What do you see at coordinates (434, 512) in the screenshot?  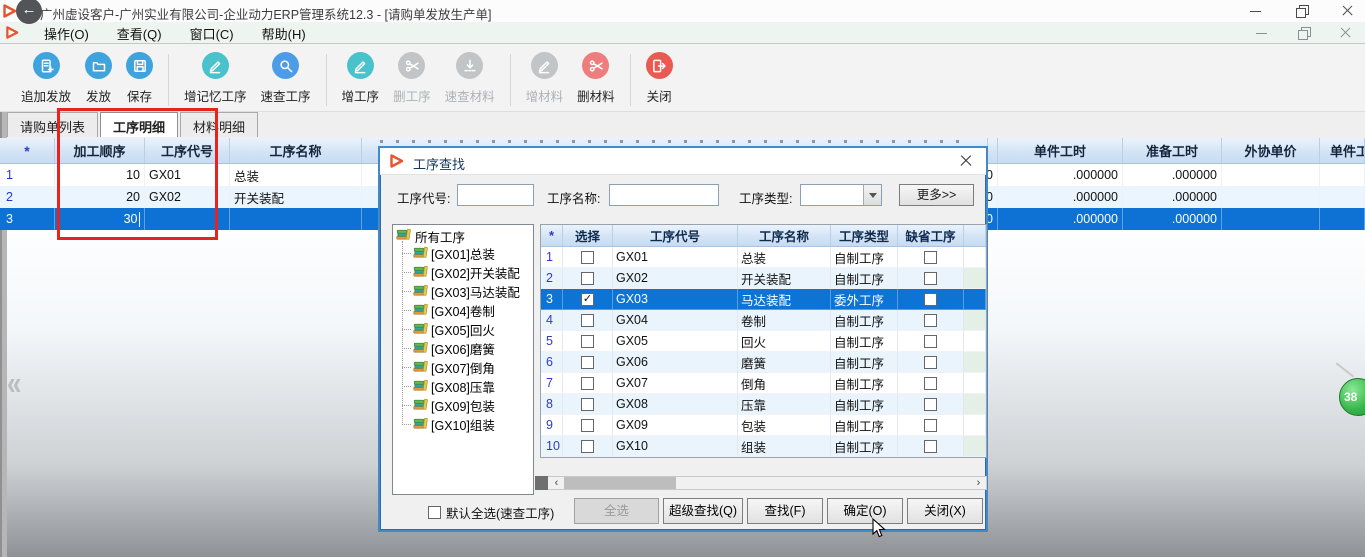 I see `default-select-all-checkbox` at bounding box center [434, 512].